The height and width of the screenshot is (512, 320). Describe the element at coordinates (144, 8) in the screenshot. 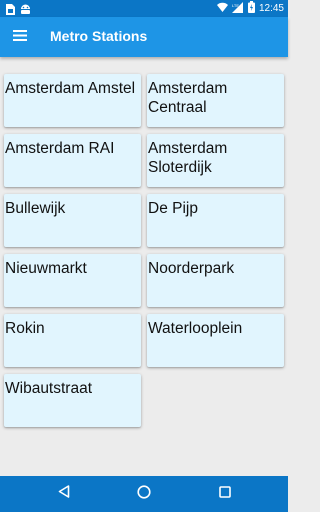

I see `status-bar: LTE 12:45` at that location.